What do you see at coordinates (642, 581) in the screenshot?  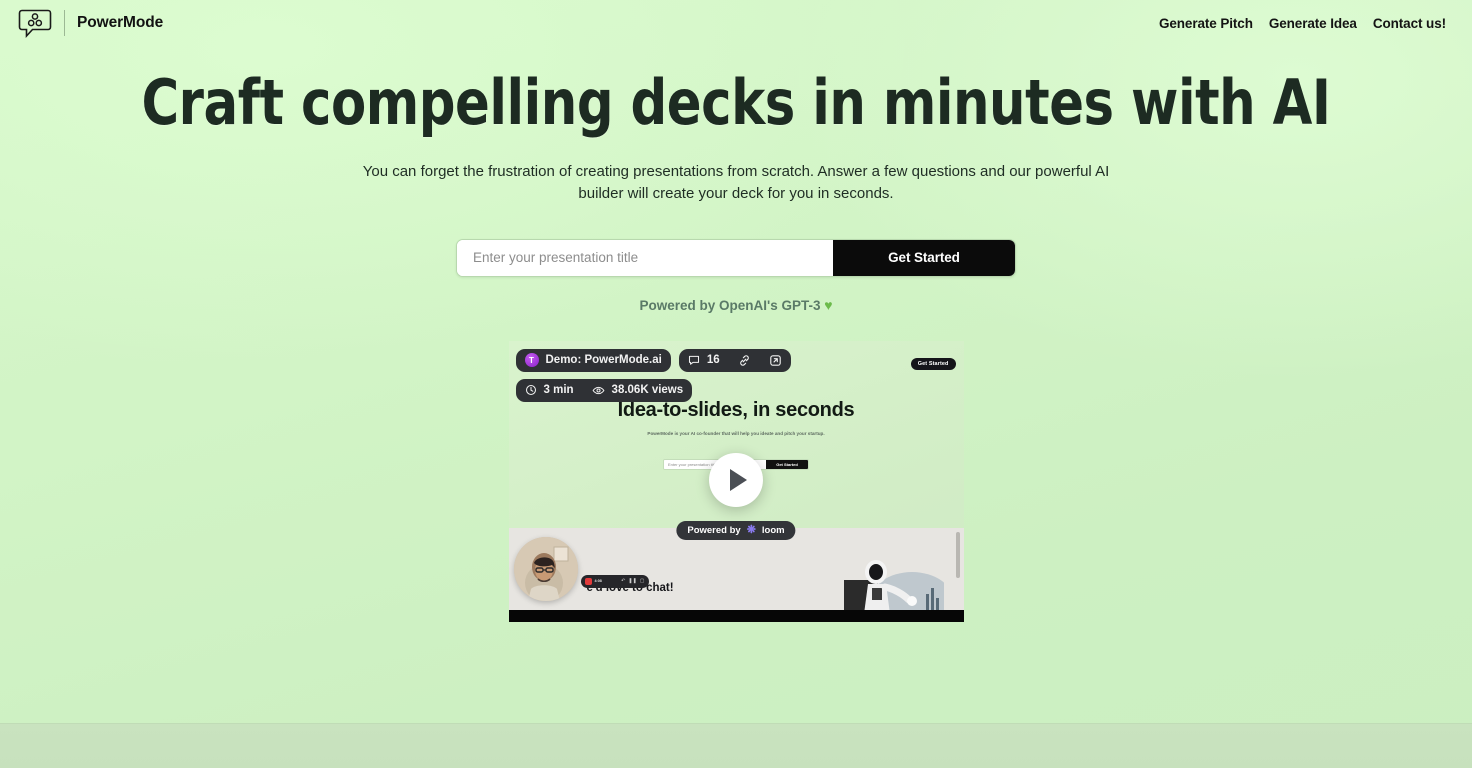 I see `trash-icon: ▢` at bounding box center [642, 581].